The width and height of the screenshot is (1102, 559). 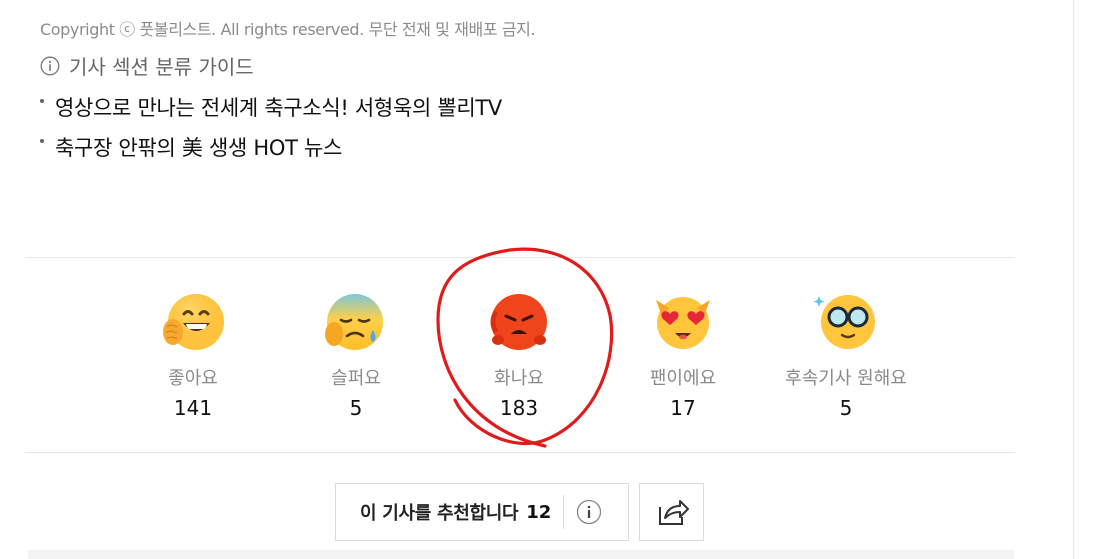 I want to click on recommend-article-button: 이 기사를 추천합니다 12, so click(x=482, y=512).